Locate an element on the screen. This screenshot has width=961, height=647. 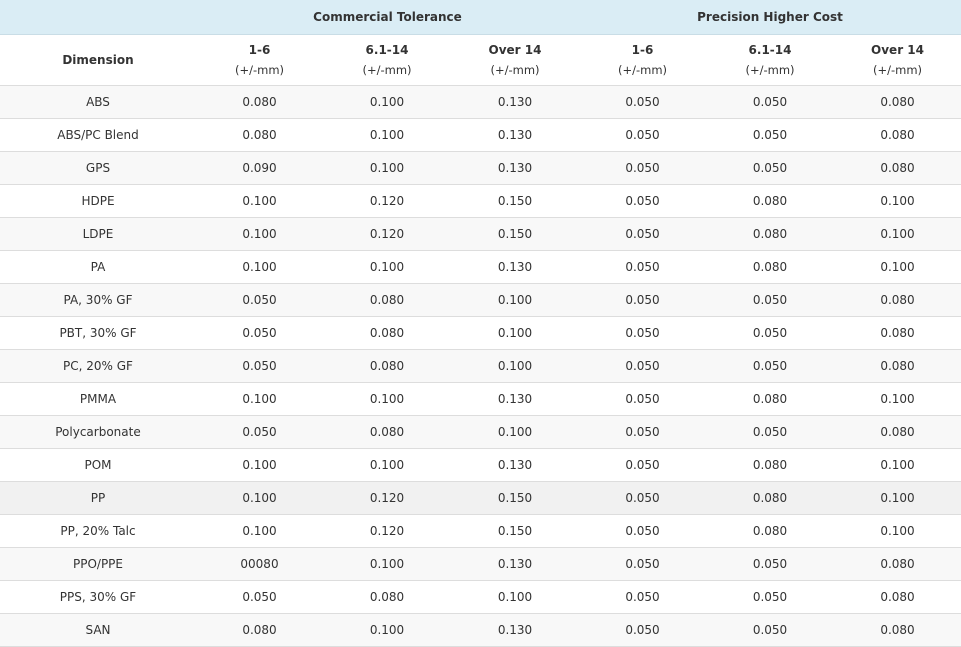
material-cell: PPS, 30% GF is located at coordinates (98, 597).